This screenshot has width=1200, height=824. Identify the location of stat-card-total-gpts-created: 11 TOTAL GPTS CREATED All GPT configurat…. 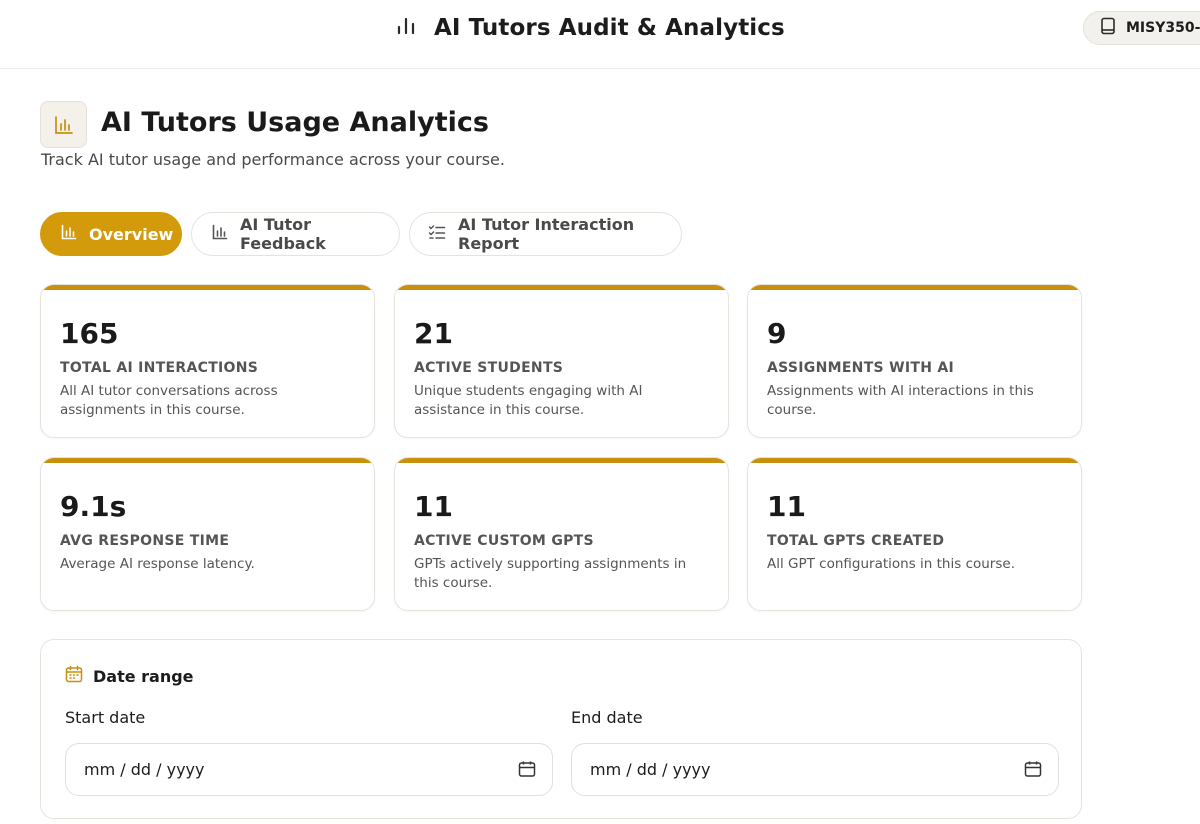
(914, 534).